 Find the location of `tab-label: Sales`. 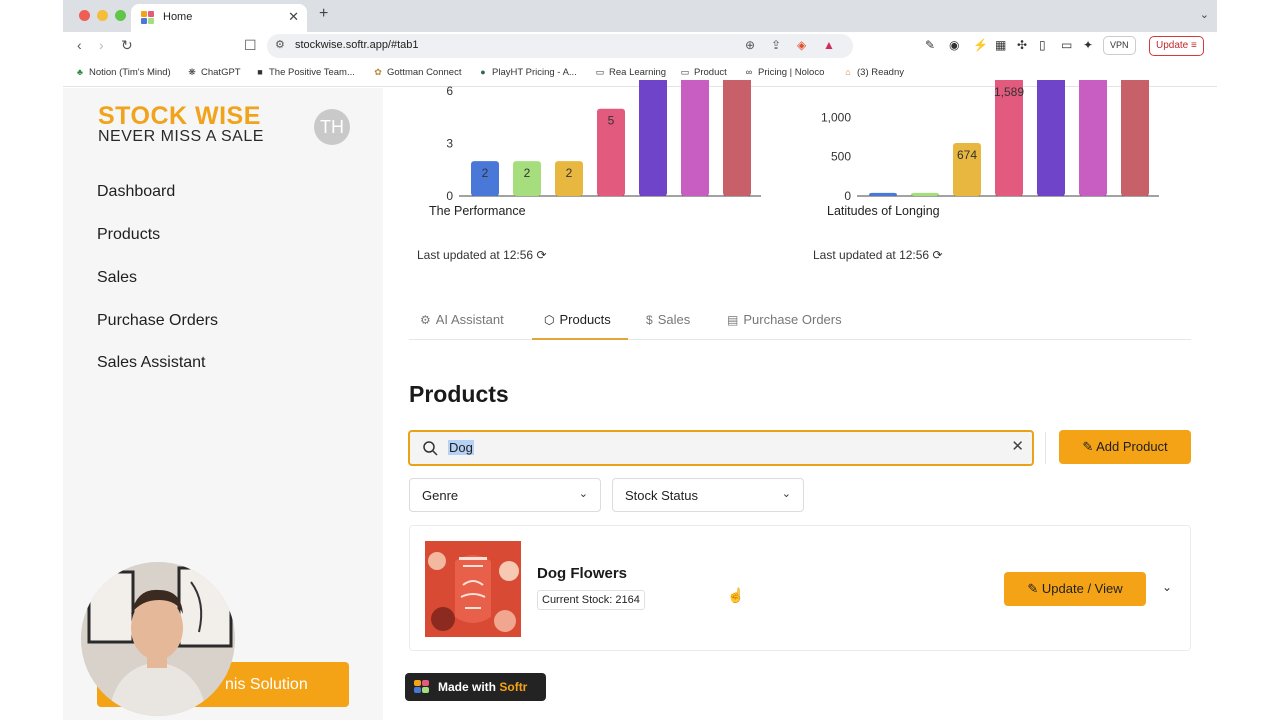

tab-label: Sales is located at coordinates (674, 319).